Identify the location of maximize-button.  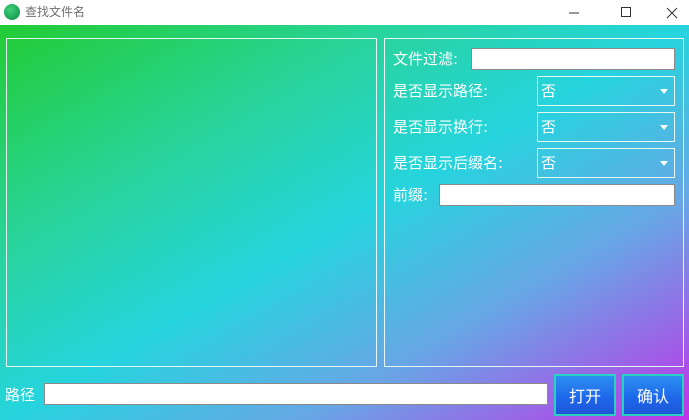
(626, 12).